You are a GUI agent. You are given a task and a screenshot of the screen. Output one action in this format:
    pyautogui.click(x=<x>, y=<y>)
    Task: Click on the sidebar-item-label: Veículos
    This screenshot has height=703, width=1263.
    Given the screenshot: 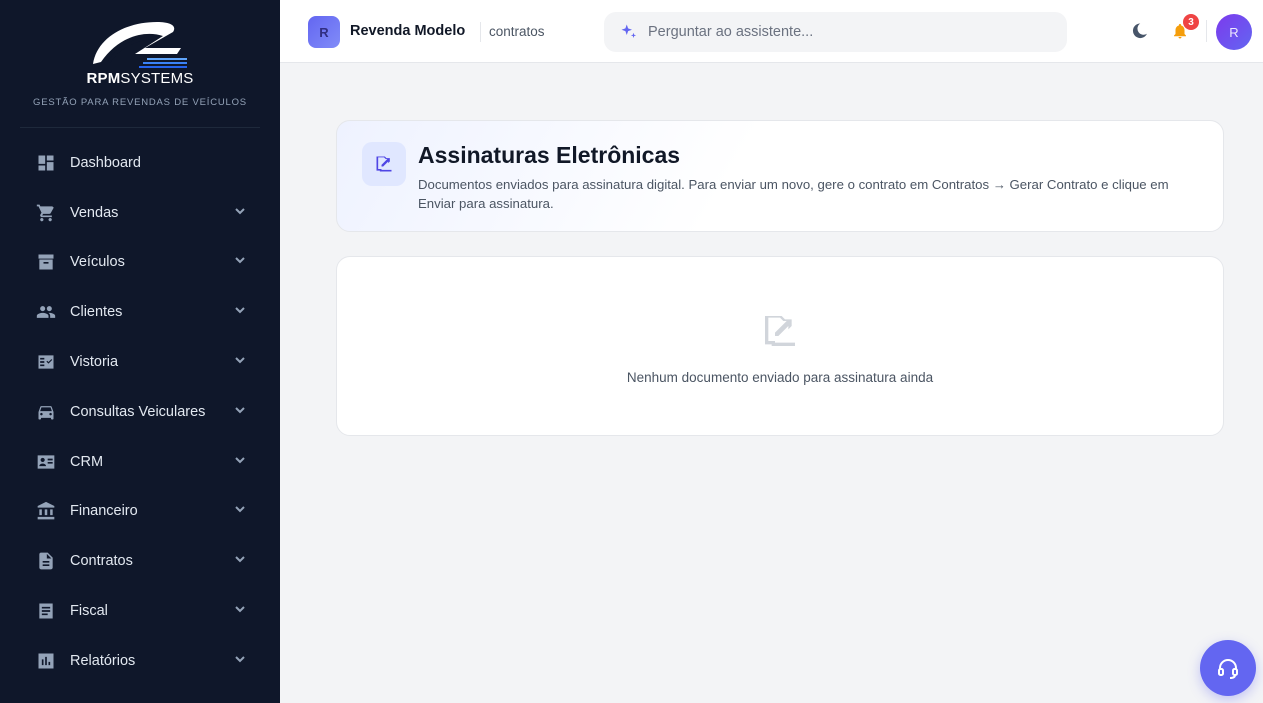 What is the action you would take?
    pyautogui.click(x=97, y=262)
    